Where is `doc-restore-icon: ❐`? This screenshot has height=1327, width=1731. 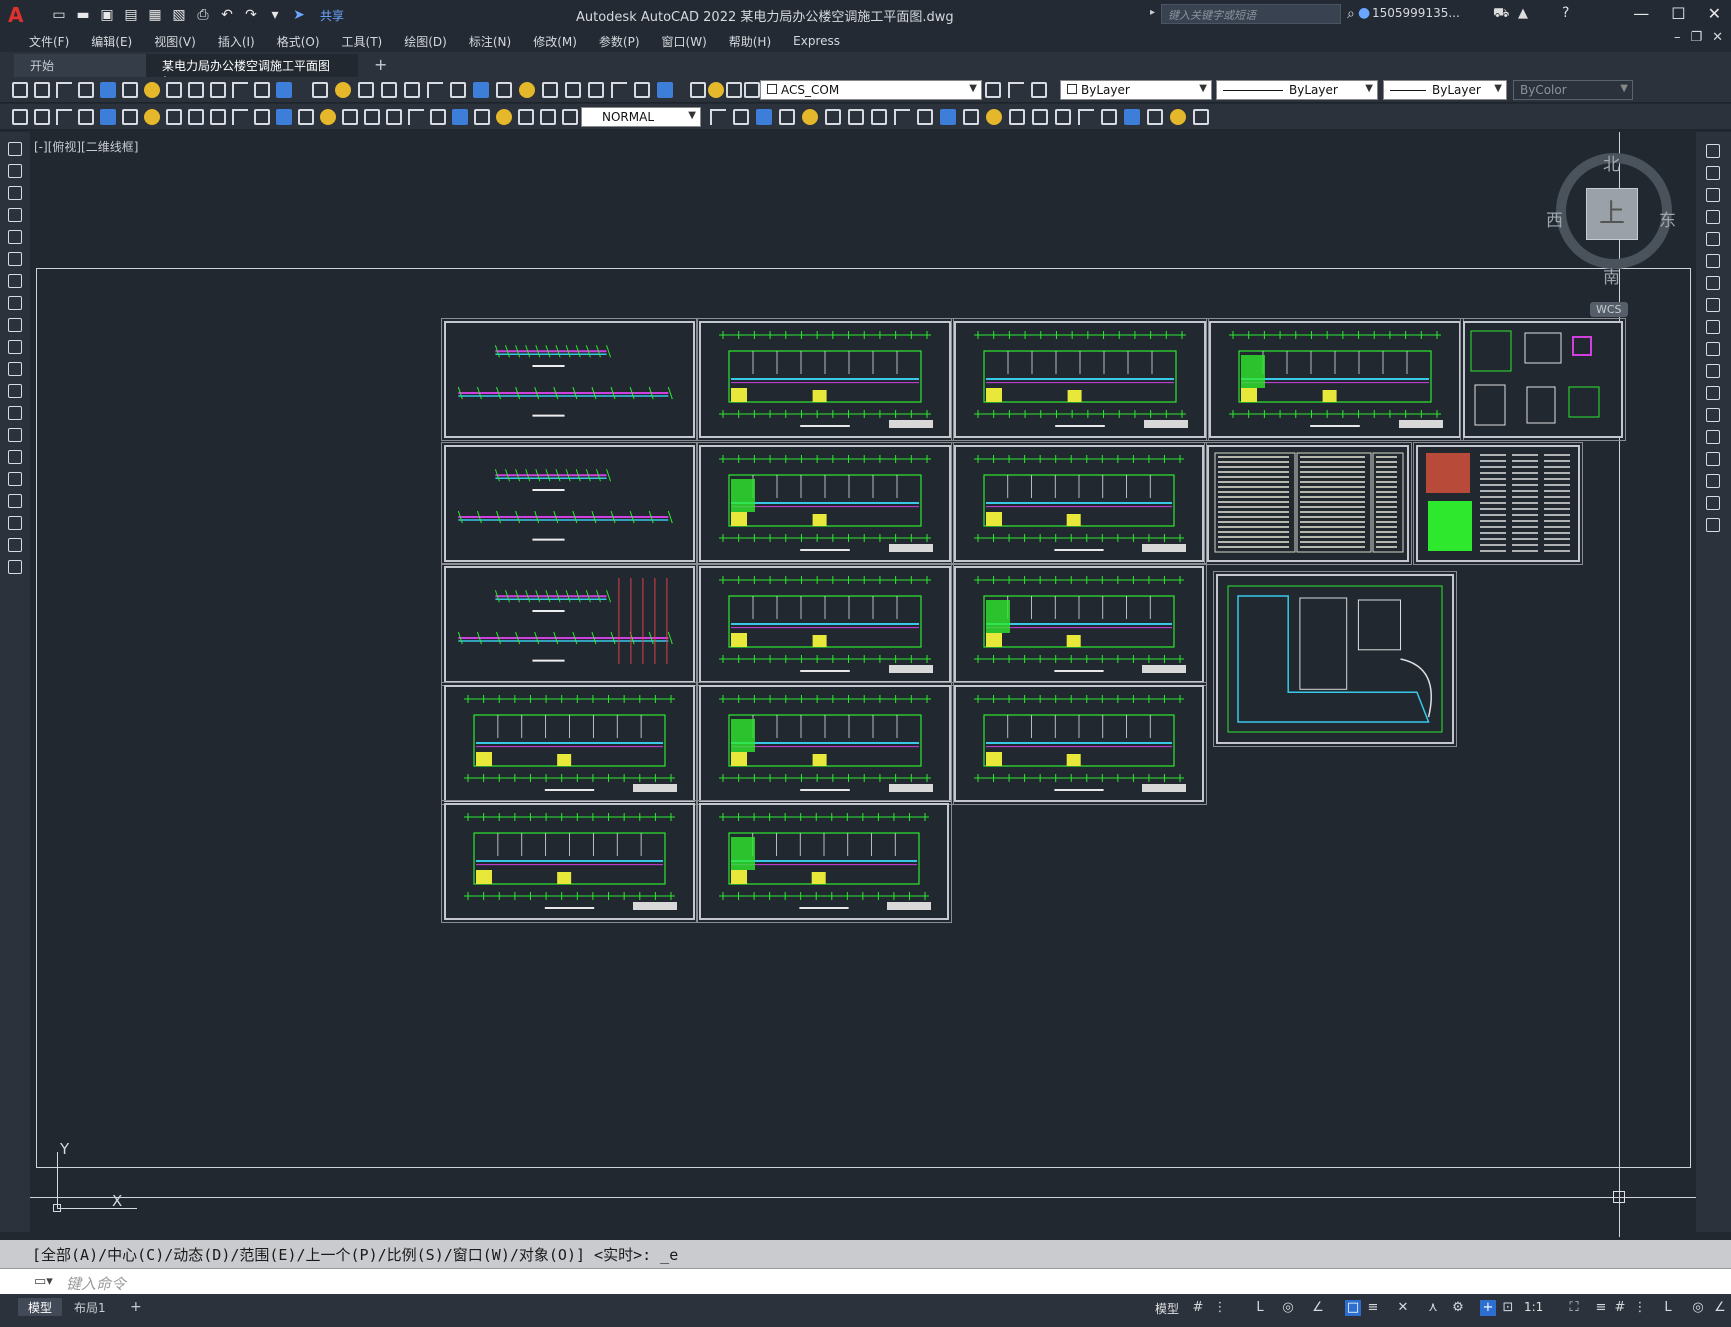
doc-restore-icon: ❐ is located at coordinates (1696, 37).